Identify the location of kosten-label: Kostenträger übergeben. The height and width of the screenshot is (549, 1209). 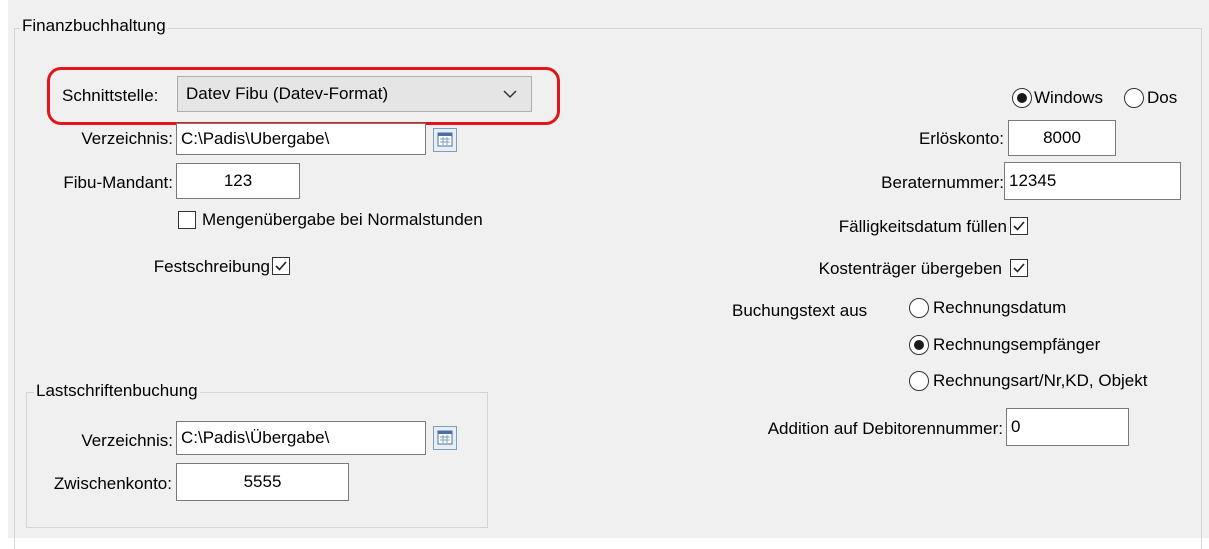
(910, 268).